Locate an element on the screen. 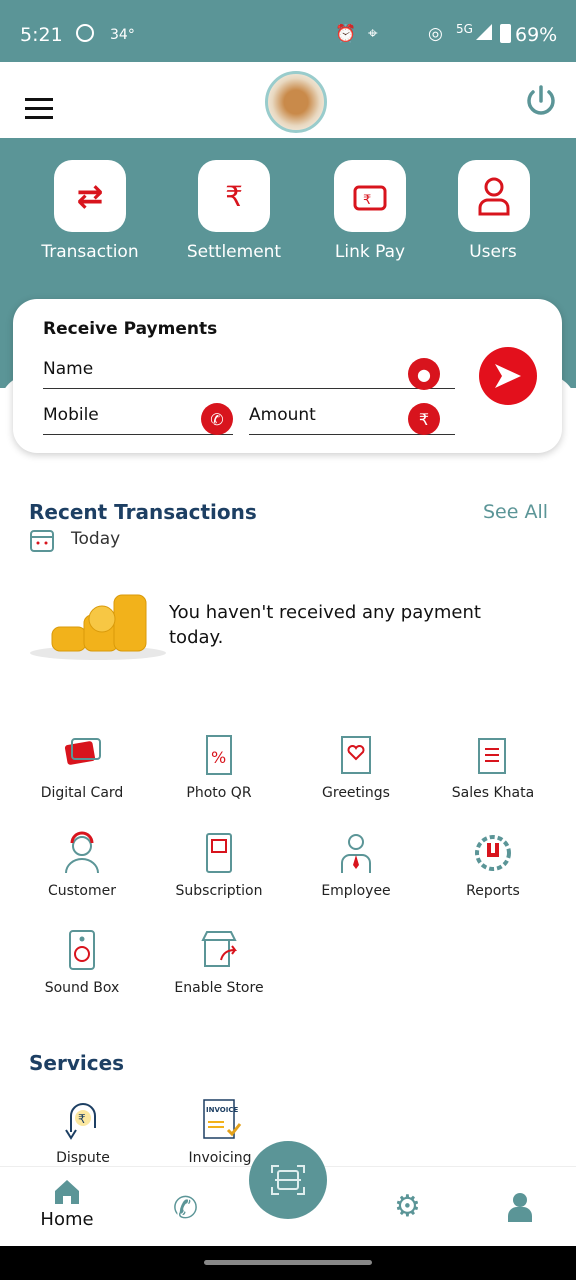 This screenshot has width=576, height=1280. feature-label: Customer is located at coordinates (81, 891).